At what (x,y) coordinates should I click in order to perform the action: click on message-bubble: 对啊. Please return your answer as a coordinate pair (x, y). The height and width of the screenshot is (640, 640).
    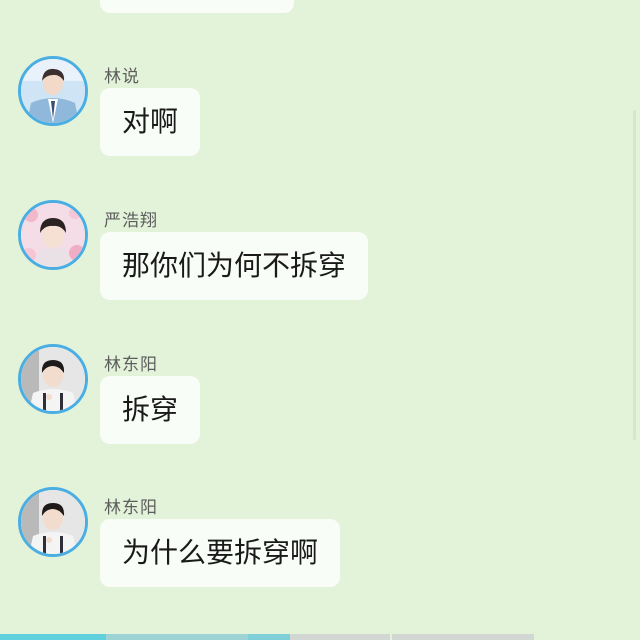
    Looking at the image, I should click on (150, 122).